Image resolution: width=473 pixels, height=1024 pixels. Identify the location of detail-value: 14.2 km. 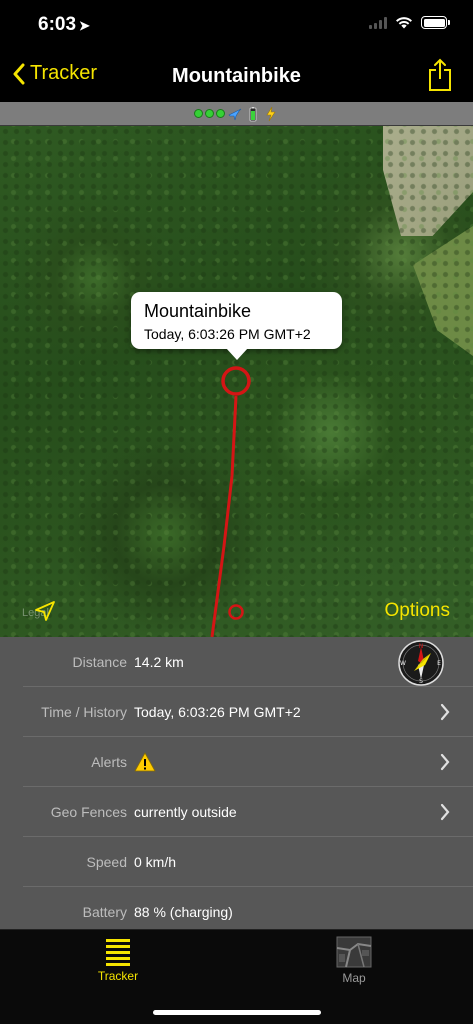
(159, 662).